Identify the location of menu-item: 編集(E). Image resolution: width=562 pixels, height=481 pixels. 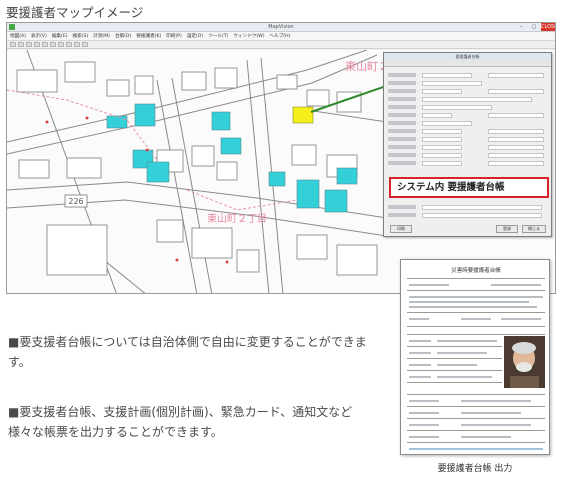
(60, 36).